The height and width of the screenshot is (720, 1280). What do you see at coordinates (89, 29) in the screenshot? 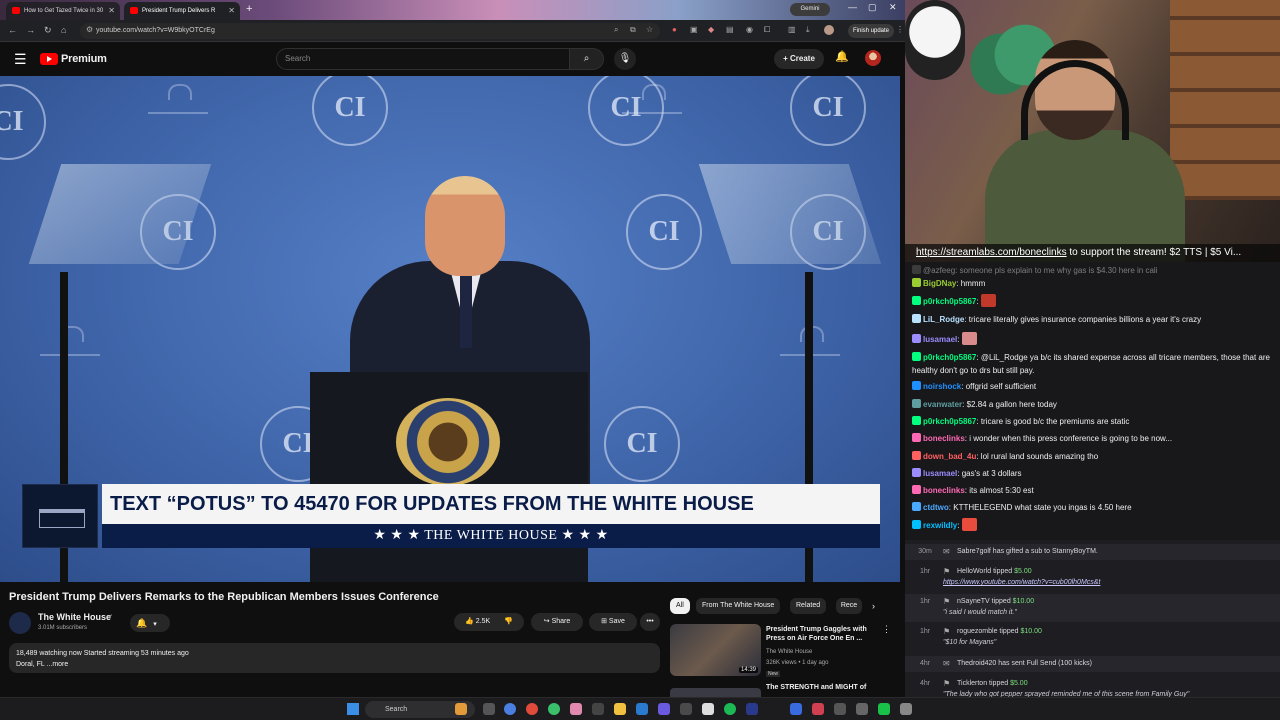
I see `site-info-icon: ⚙` at bounding box center [89, 29].